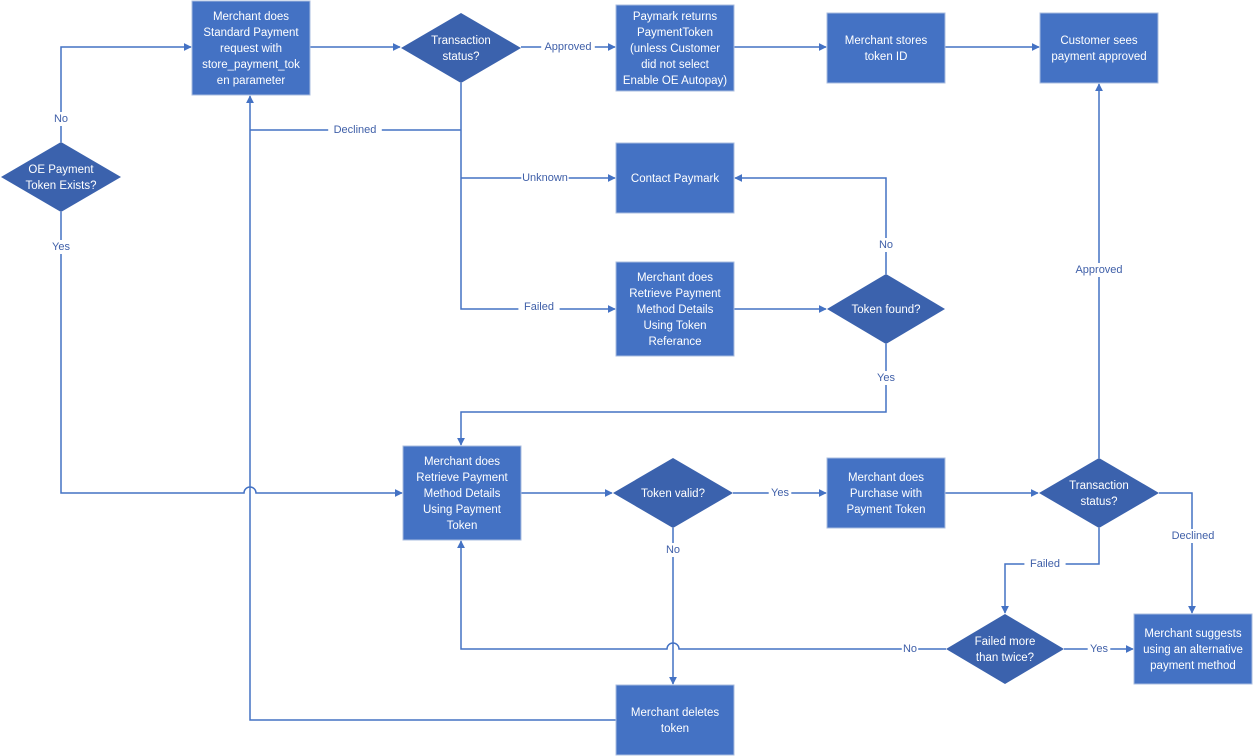 The width and height of the screenshot is (1257, 756). What do you see at coordinates (231, 354) in the screenshot?
I see `edge-oe-yes` at bounding box center [231, 354].